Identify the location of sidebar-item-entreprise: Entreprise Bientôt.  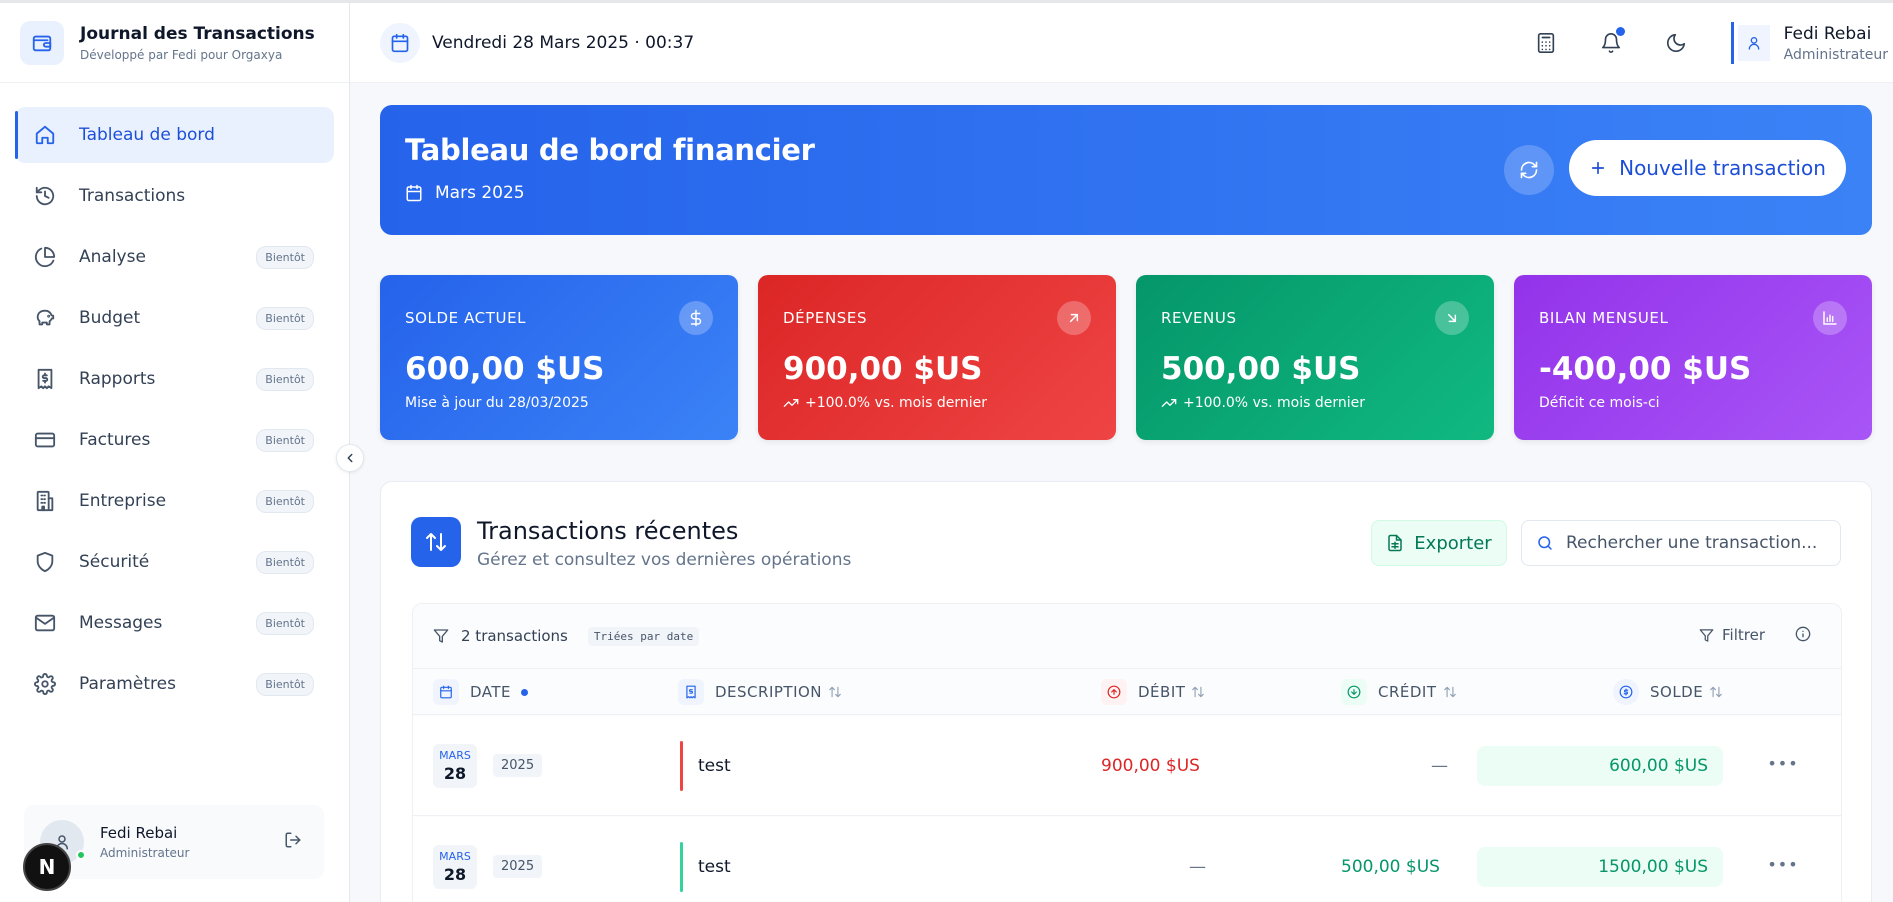
(174, 501).